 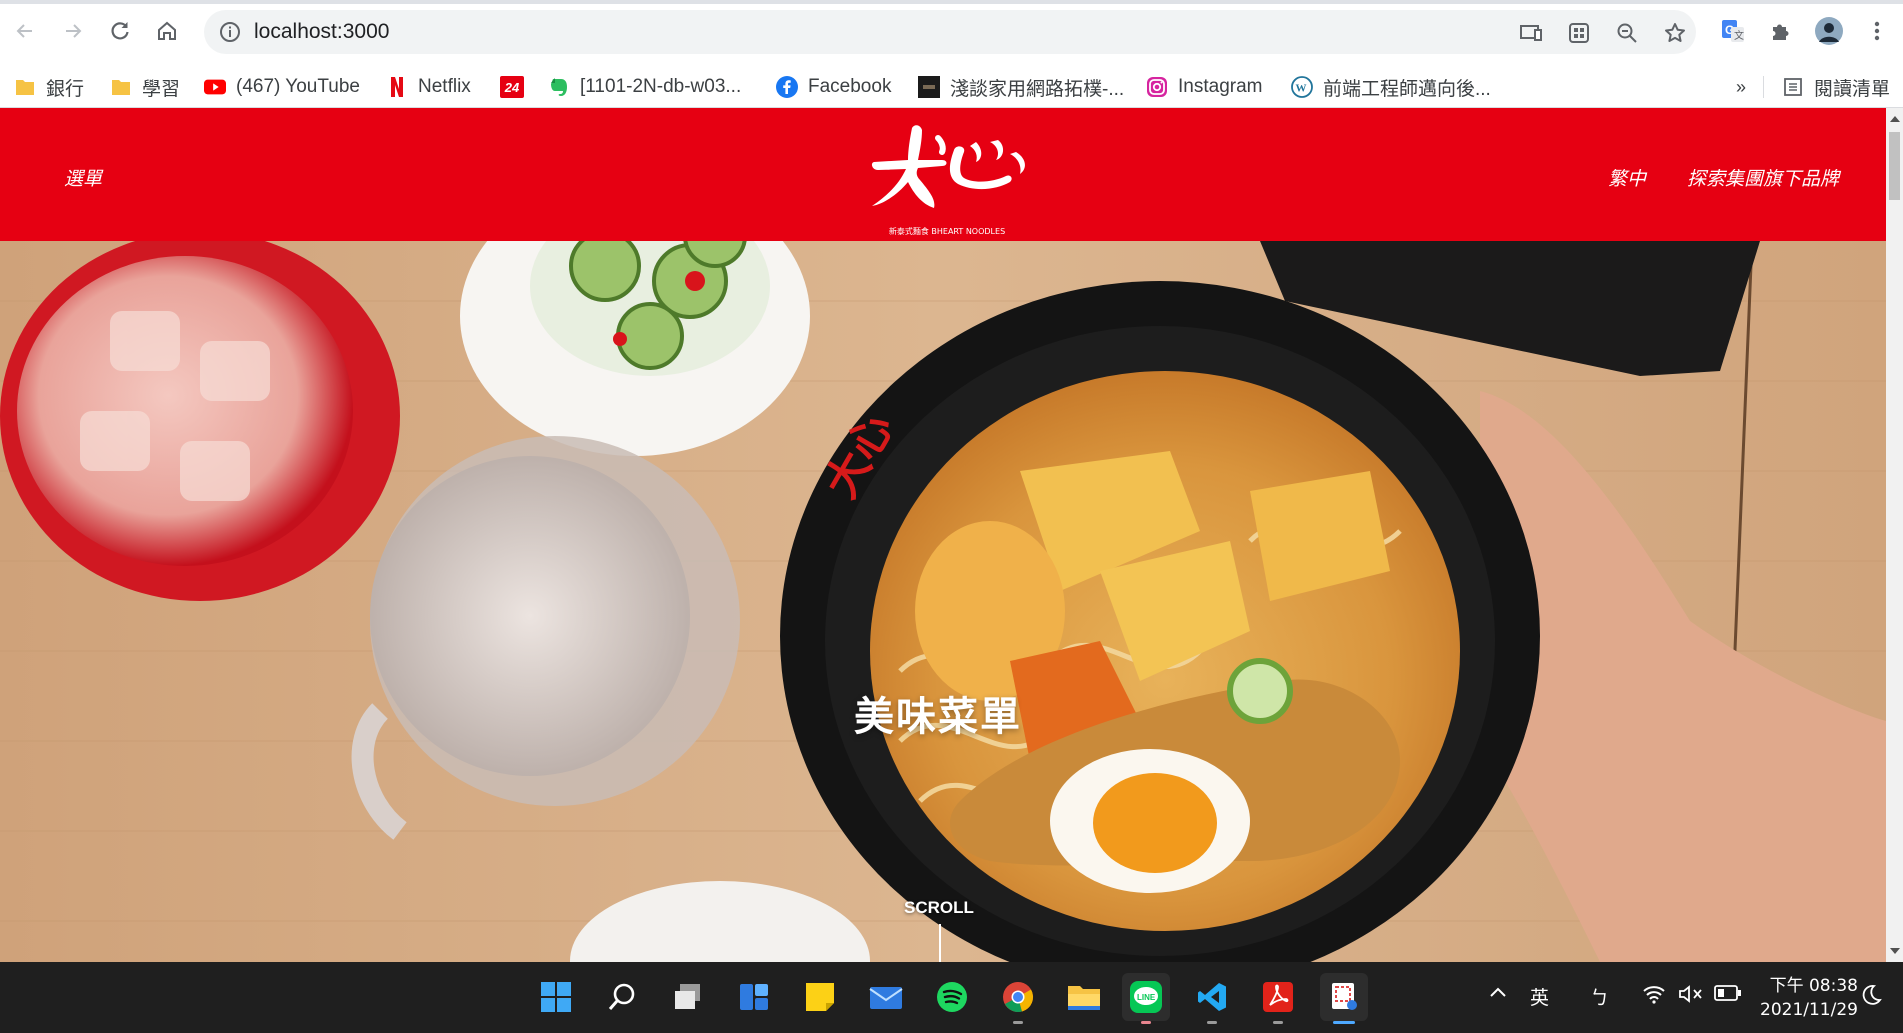 What do you see at coordinates (940, 943) in the screenshot?
I see `scroll-indicator-line` at bounding box center [940, 943].